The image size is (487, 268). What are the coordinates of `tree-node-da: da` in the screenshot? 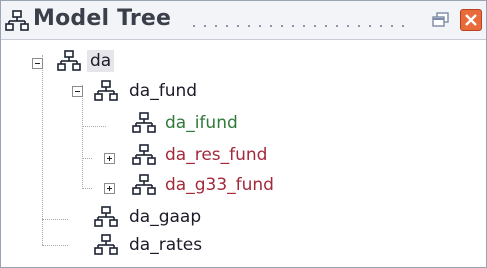 It's located at (101, 61).